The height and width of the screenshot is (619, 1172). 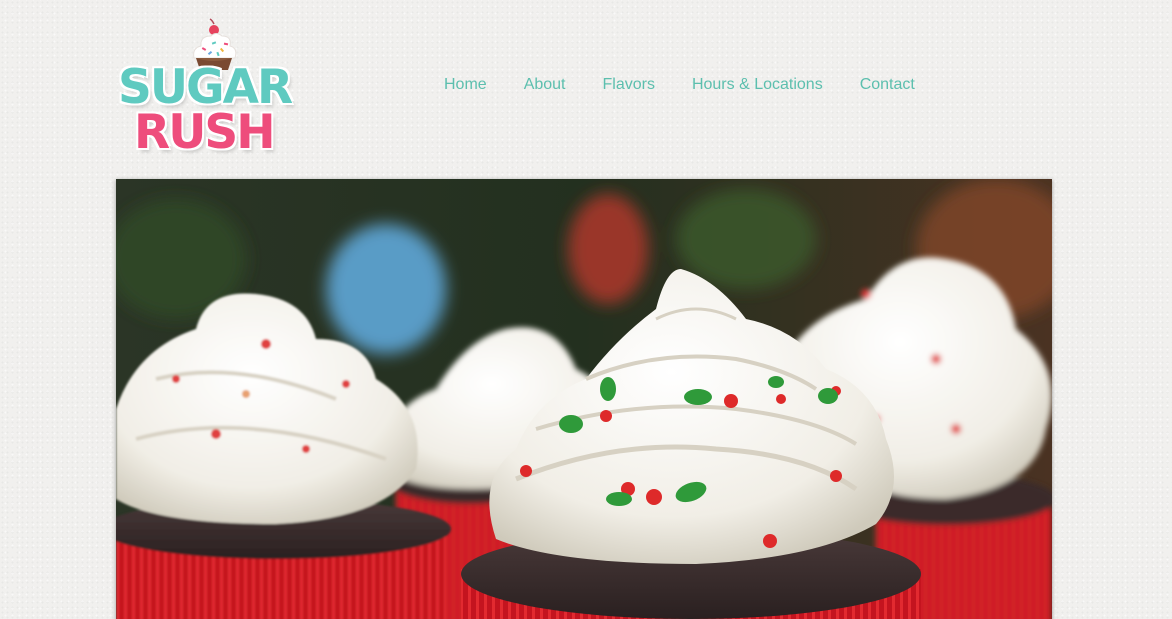 What do you see at coordinates (205, 87) in the screenshot?
I see `logo-line-sugar: SUGAR` at bounding box center [205, 87].